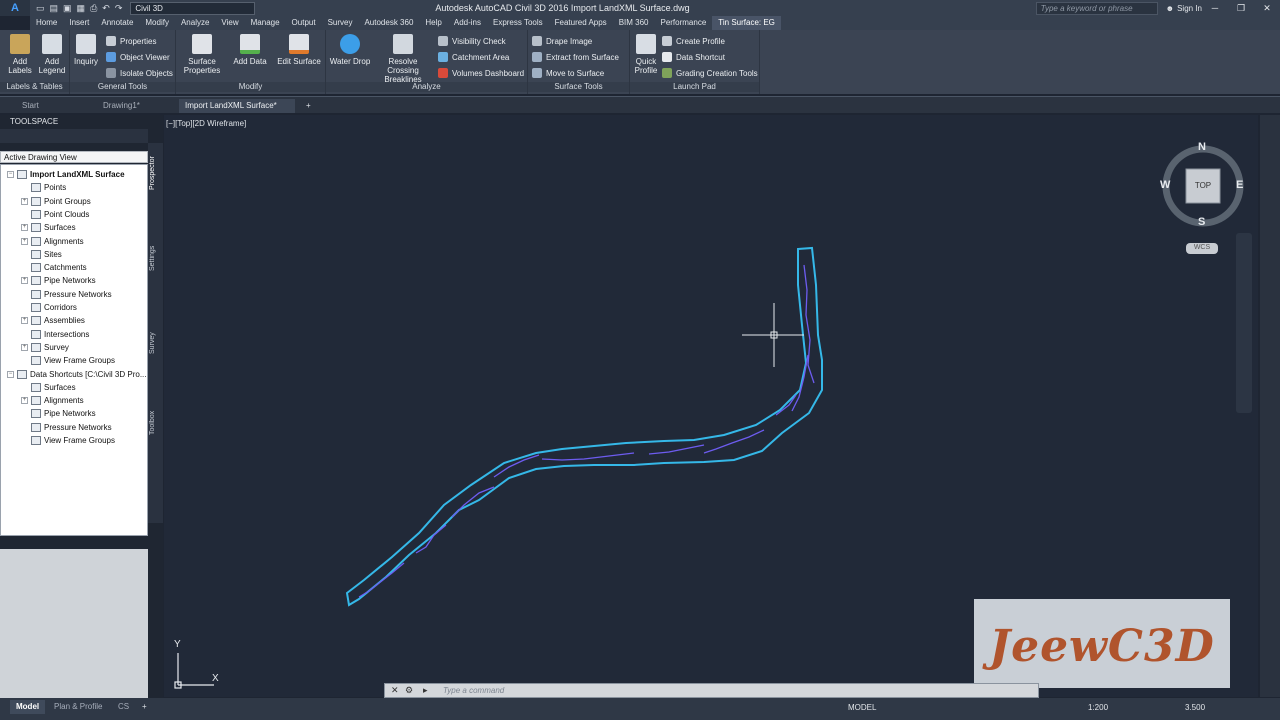 This screenshot has width=1280, height=720. What do you see at coordinates (48, 227) in the screenshot?
I see `tree-node: + Surfaces` at bounding box center [48, 227].